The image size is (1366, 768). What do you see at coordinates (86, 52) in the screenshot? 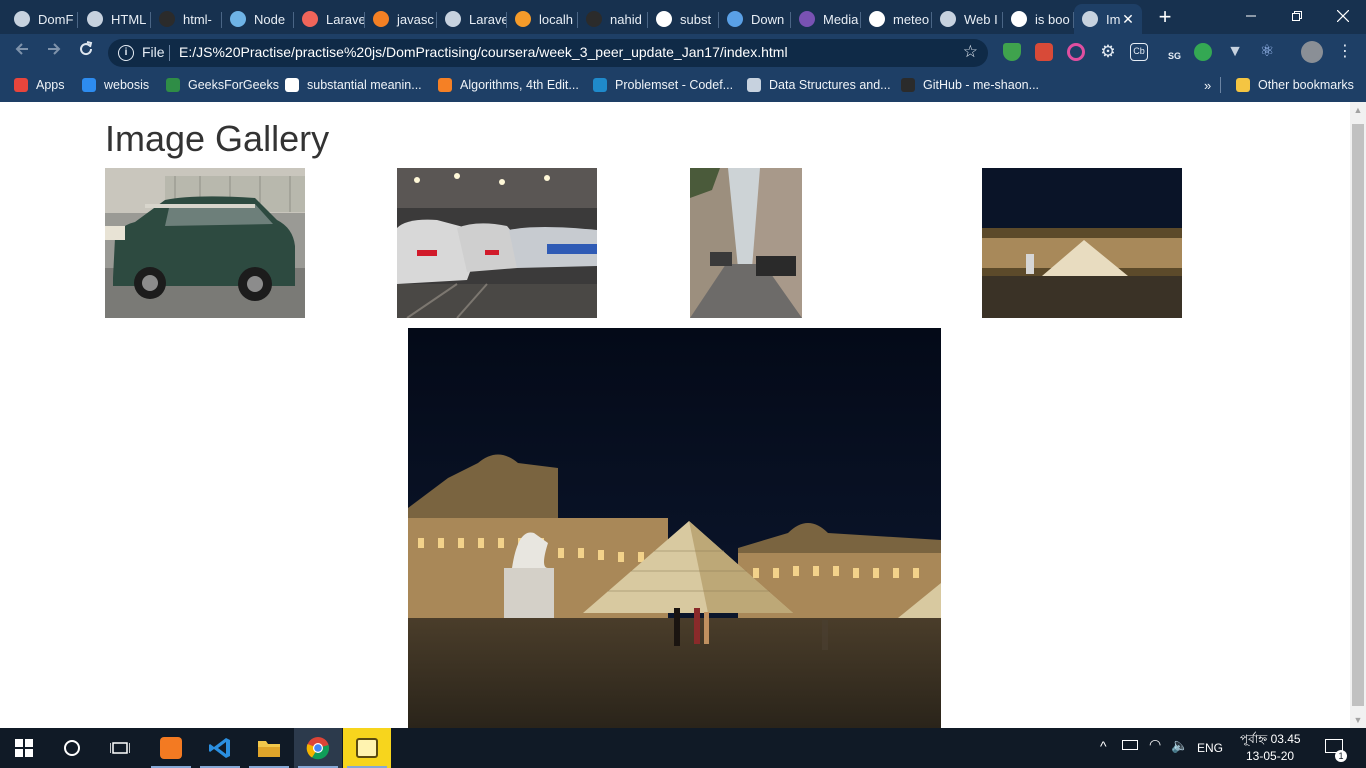
I see `reload-button` at bounding box center [86, 52].